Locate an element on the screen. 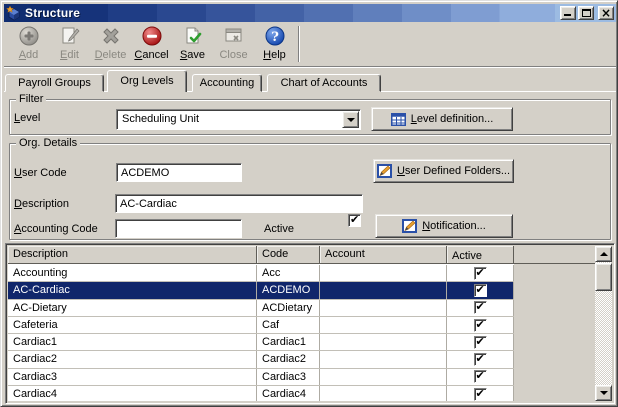  add-button: Add is located at coordinates (28, 44).